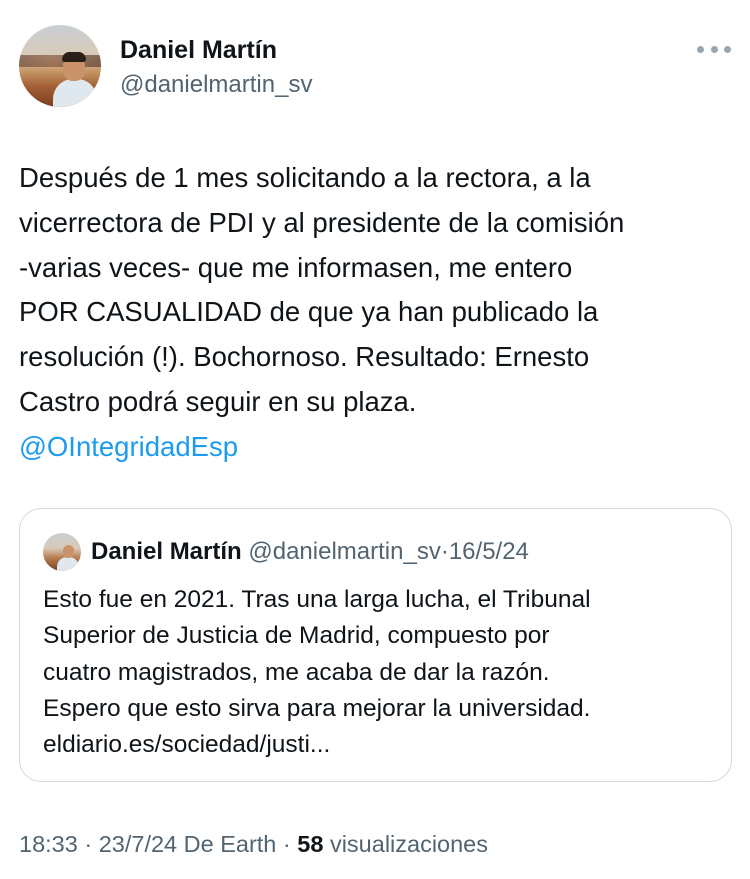 This screenshot has width=750, height=879. What do you see at coordinates (409, 844) in the screenshot?
I see `views-label: visualizaciones` at bounding box center [409, 844].